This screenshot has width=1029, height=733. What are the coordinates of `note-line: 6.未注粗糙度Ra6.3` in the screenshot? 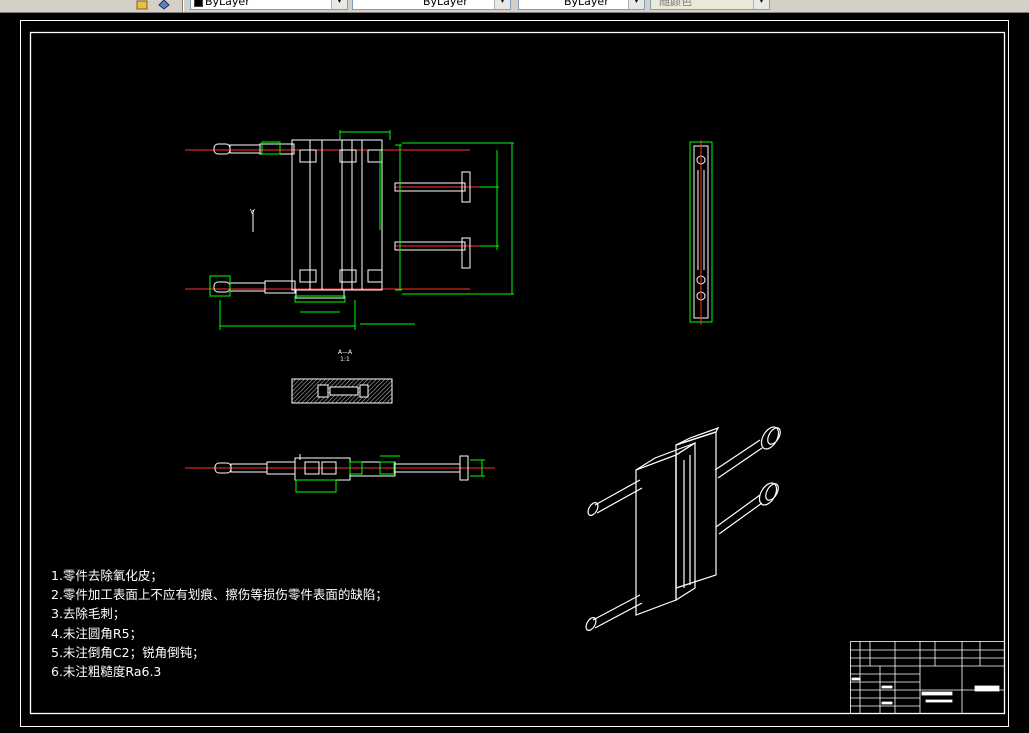 It's located at (106, 672).